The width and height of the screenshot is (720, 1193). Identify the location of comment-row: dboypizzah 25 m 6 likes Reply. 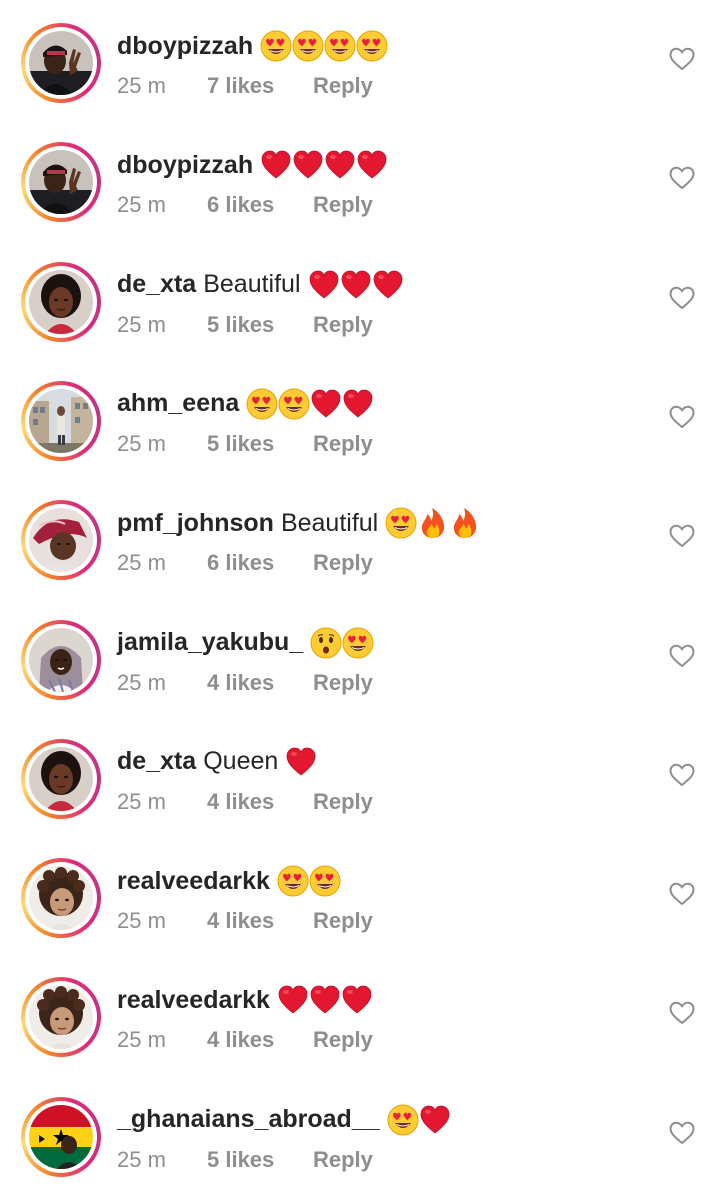
(360, 178).